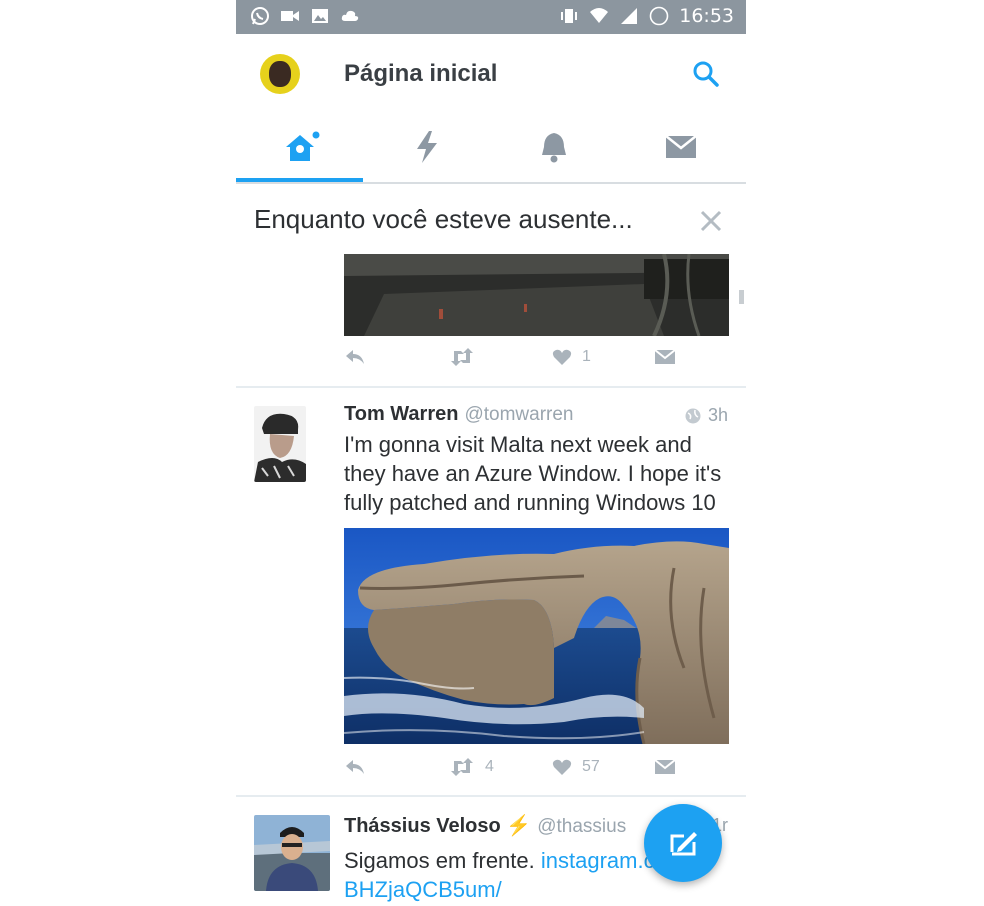 The width and height of the screenshot is (984, 906). Describe the element at coordinates (519, 414) in the screenshot. I see `author-handle: @tomwarren` at that location.